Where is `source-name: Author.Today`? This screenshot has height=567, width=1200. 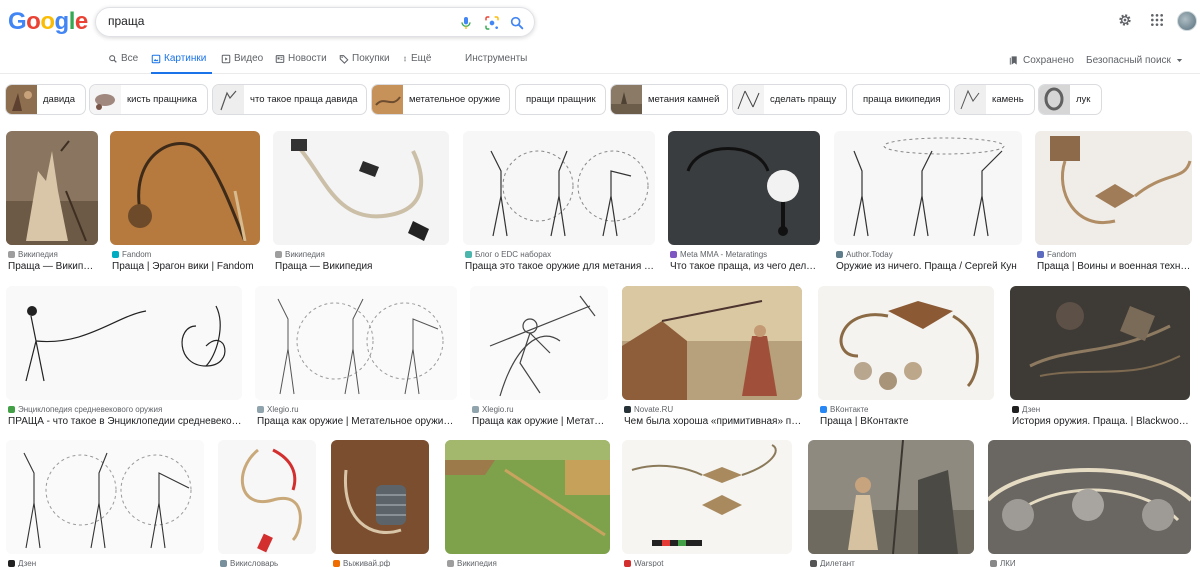
source-name: Author.Today is located at coordinates (869, 254).